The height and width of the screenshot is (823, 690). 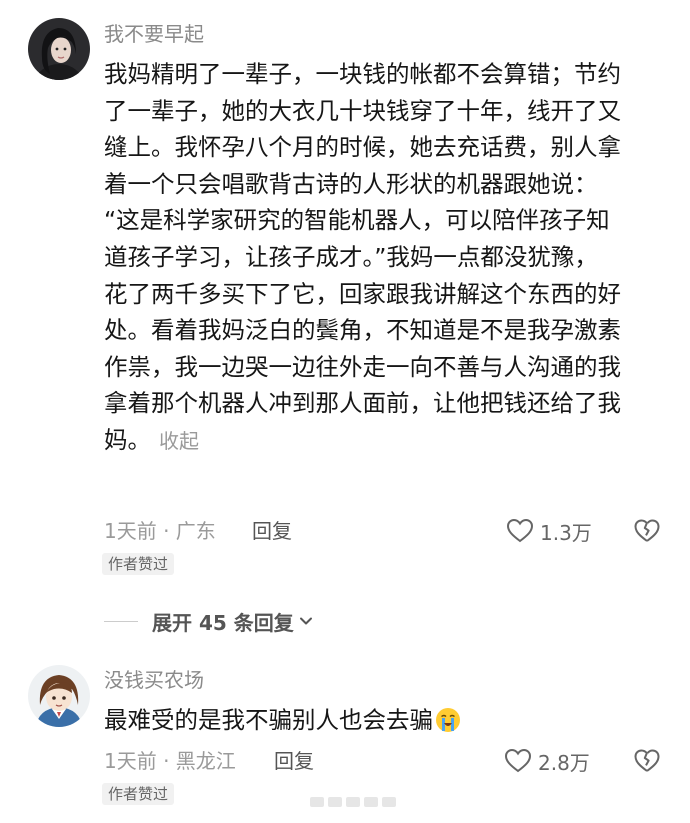 I want to click on like-count: 2.8万, so click(x=564, y=762).